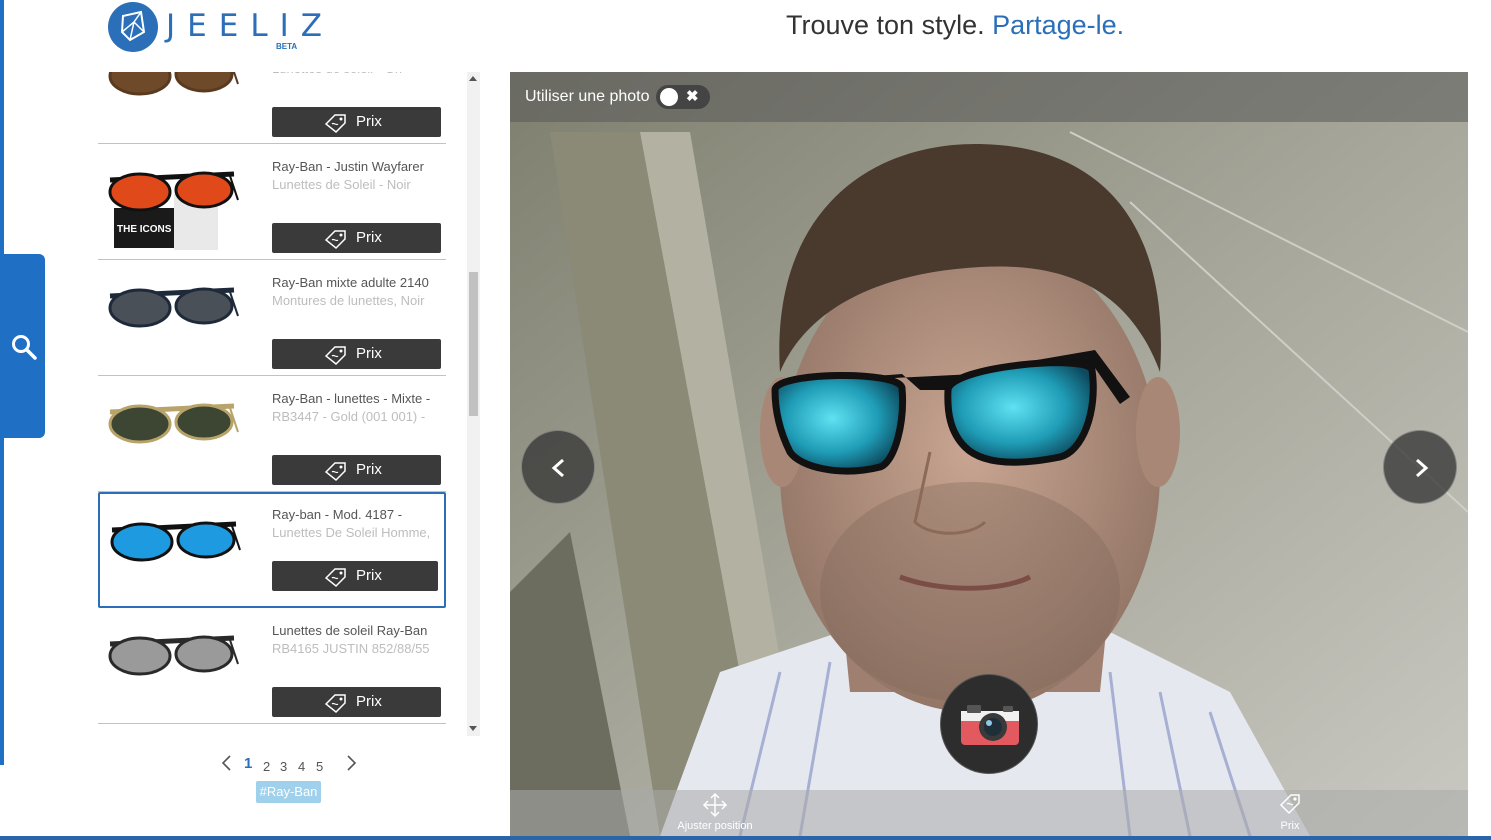 The width and height of the screenshot is (1491, 840). I want to click on pagination-page: 5, so click(319, 766).